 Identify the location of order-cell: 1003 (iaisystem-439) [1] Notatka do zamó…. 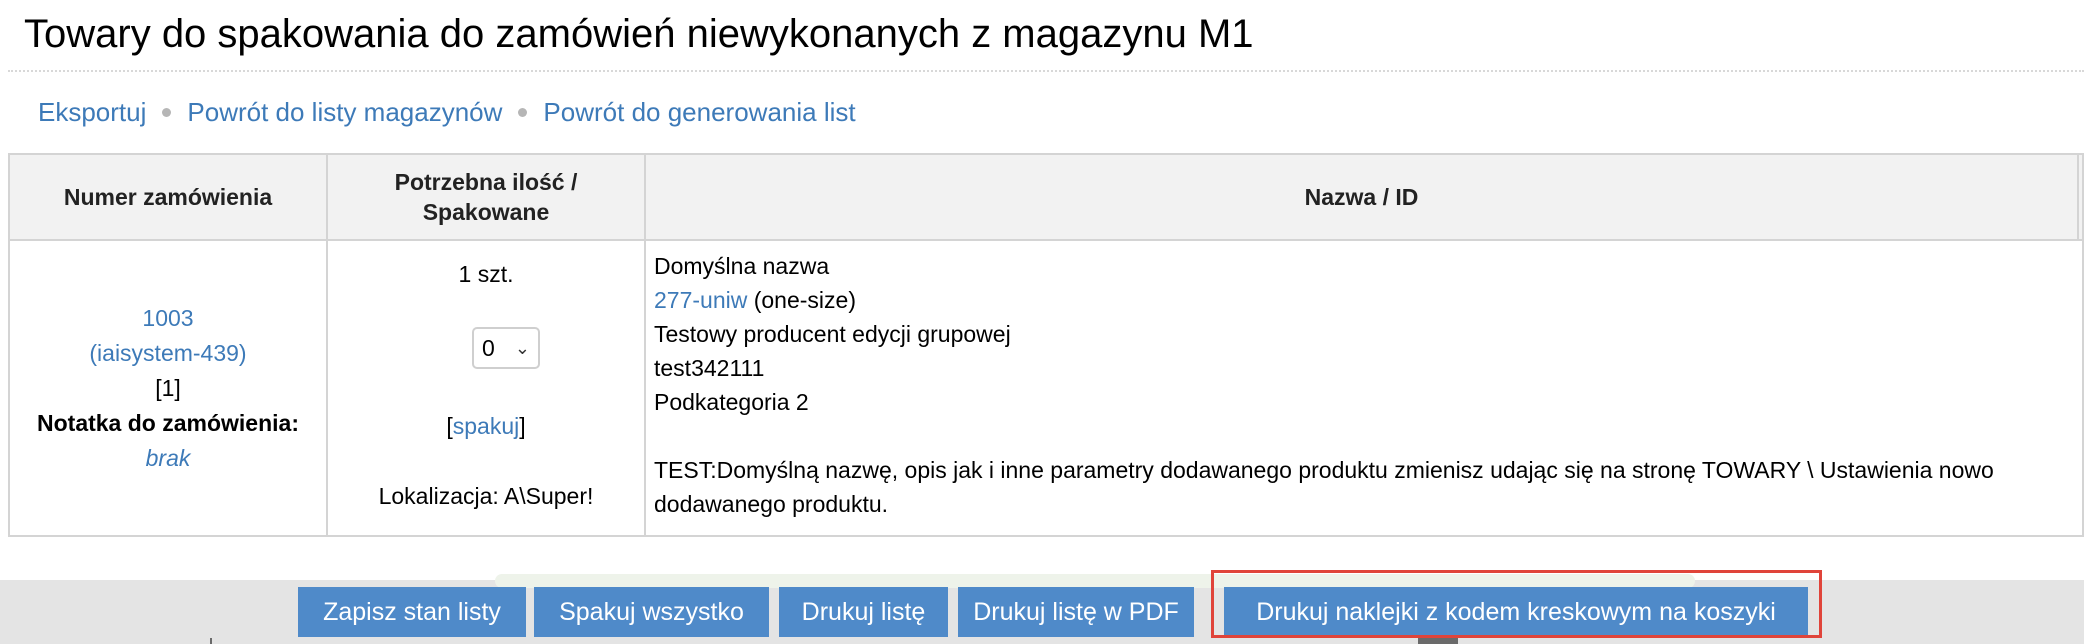
(168, 388).